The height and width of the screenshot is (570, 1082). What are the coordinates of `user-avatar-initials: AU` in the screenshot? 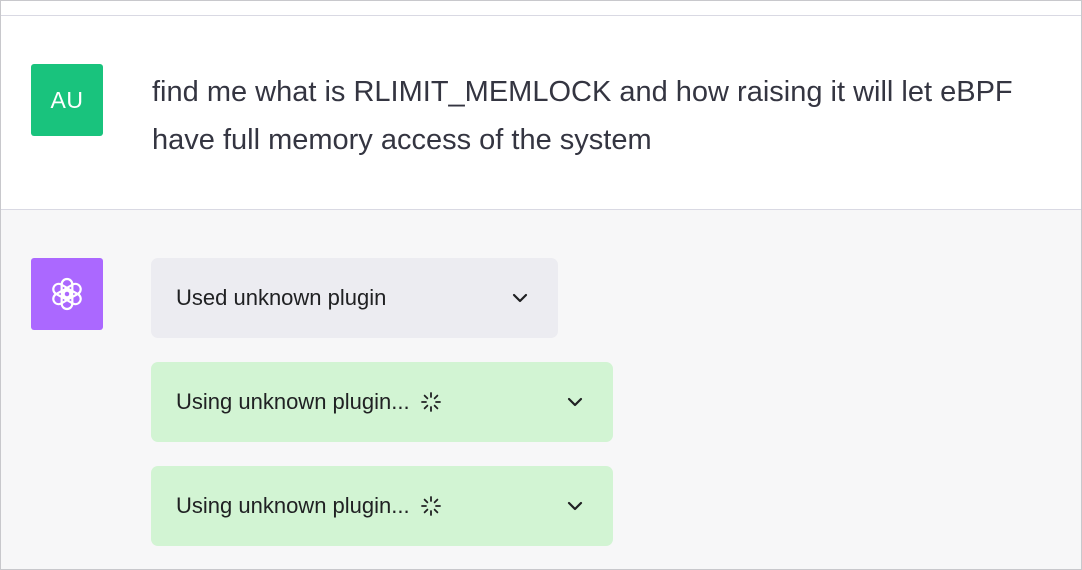 It's located at (67, 99).